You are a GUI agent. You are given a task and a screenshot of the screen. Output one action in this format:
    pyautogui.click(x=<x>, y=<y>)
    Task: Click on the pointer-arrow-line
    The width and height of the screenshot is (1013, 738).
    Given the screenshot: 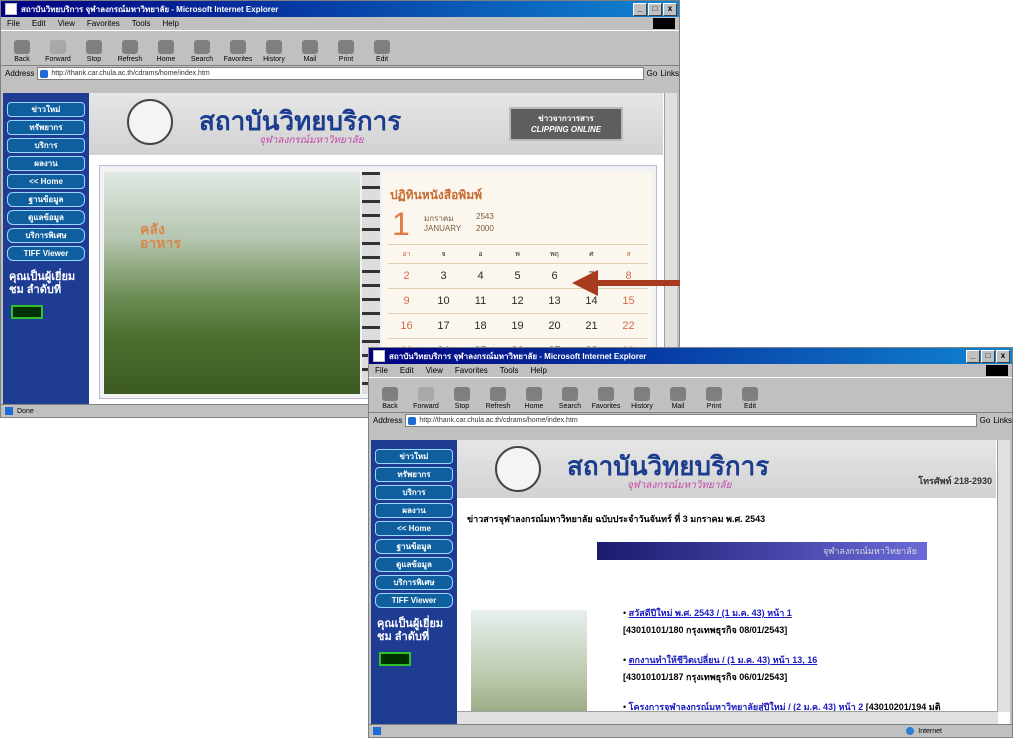 What is the action you would take?
    pyautogui.click(x=638, y=283)
    